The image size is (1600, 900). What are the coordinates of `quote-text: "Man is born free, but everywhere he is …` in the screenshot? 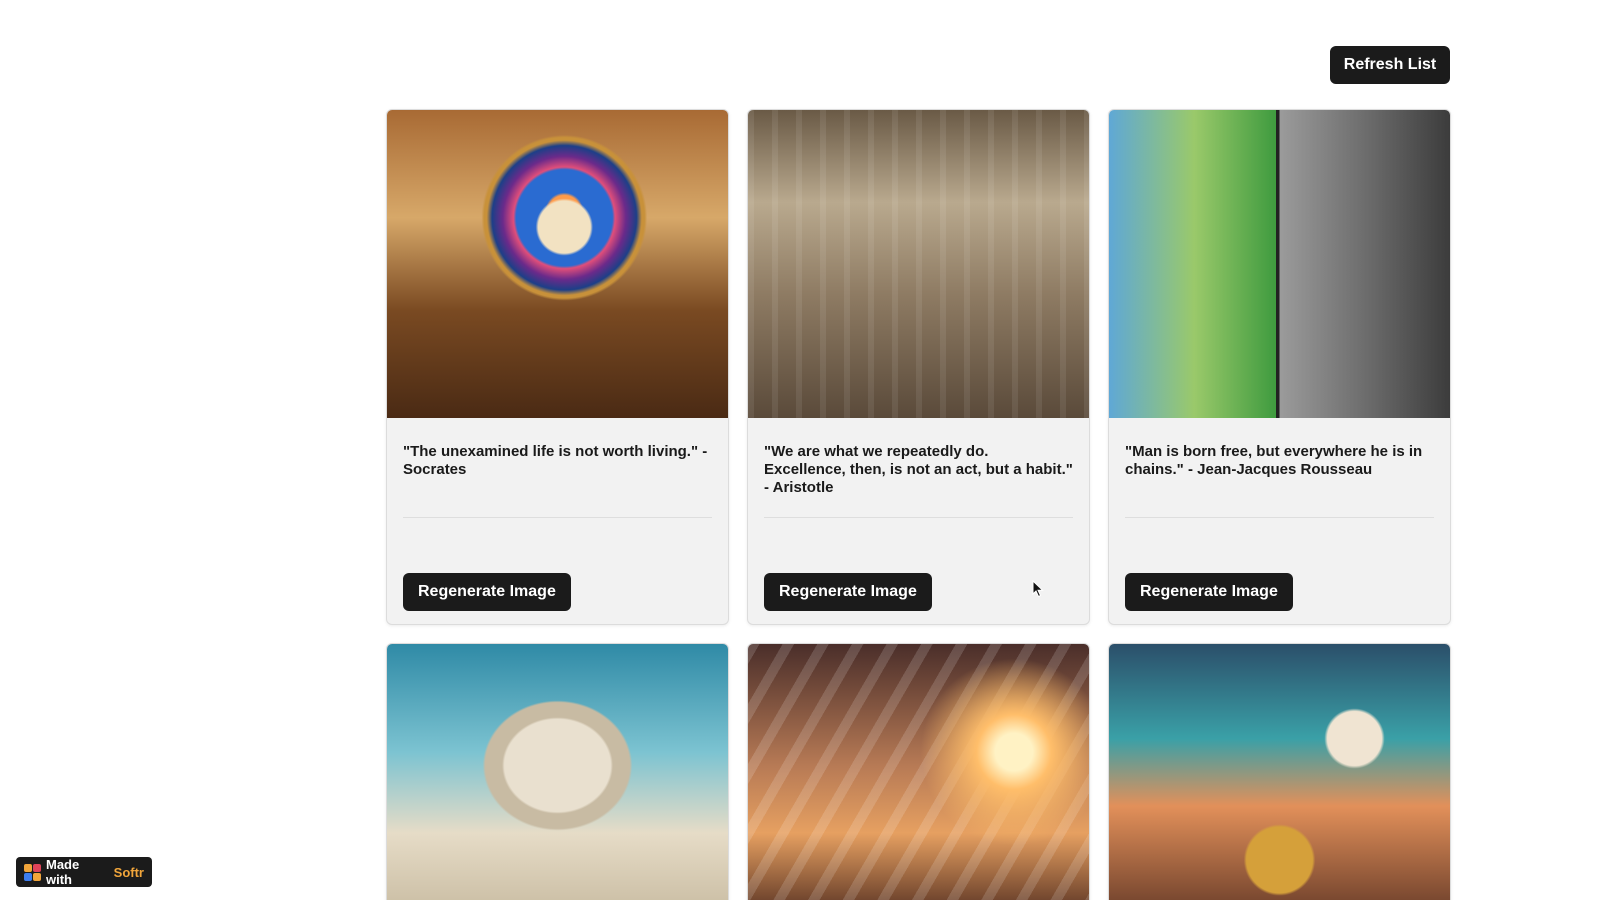 It's located at (1274, 460).